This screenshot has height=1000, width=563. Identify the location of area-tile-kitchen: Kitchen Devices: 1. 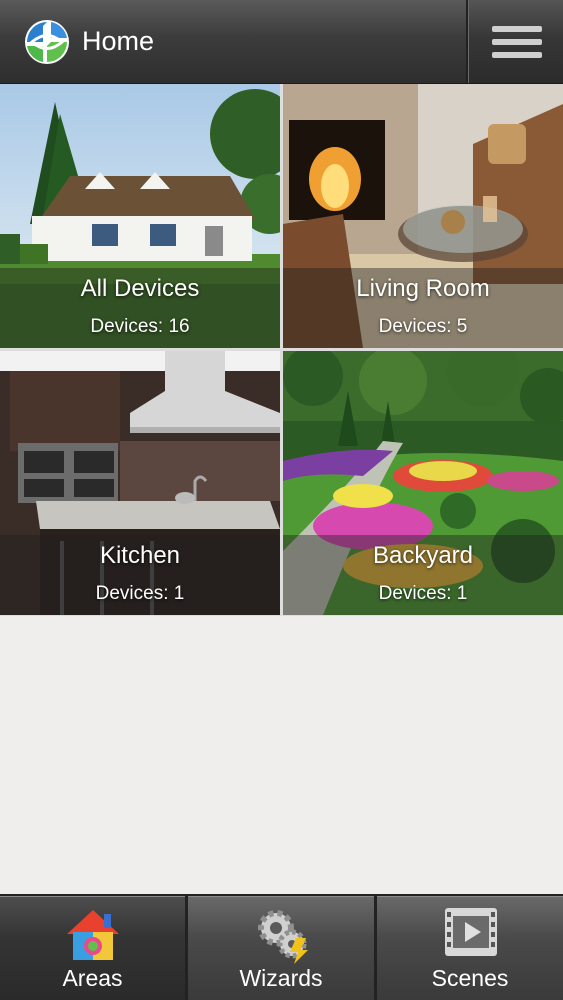
(140, 483).